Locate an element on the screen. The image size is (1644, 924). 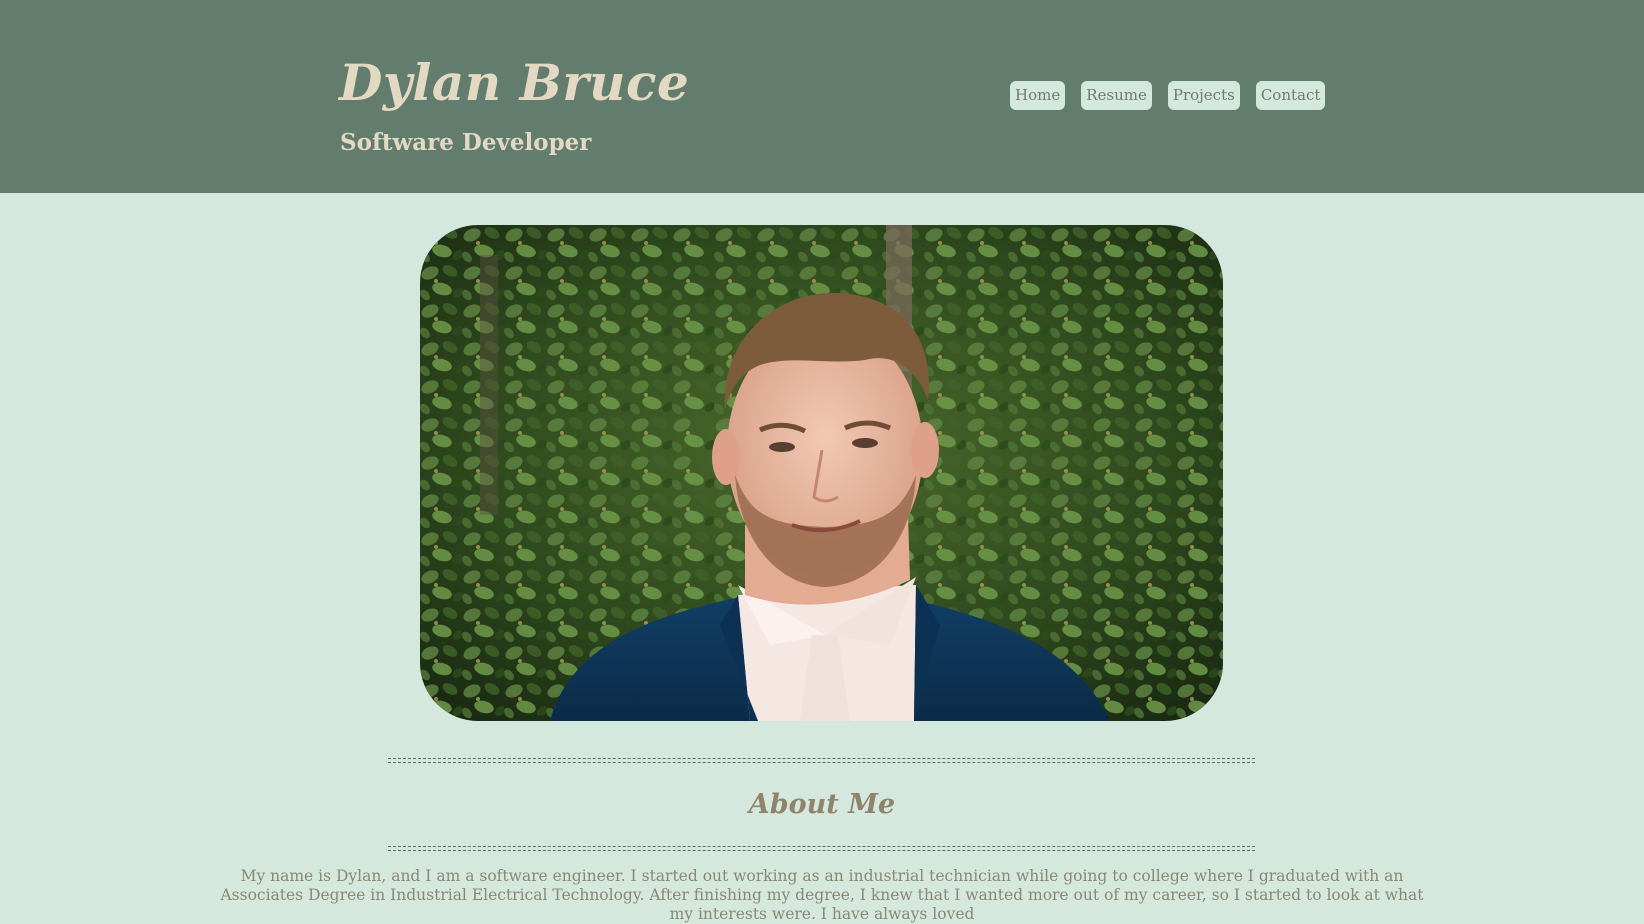
section-divider-bottom is located at coordinates (821, 848).